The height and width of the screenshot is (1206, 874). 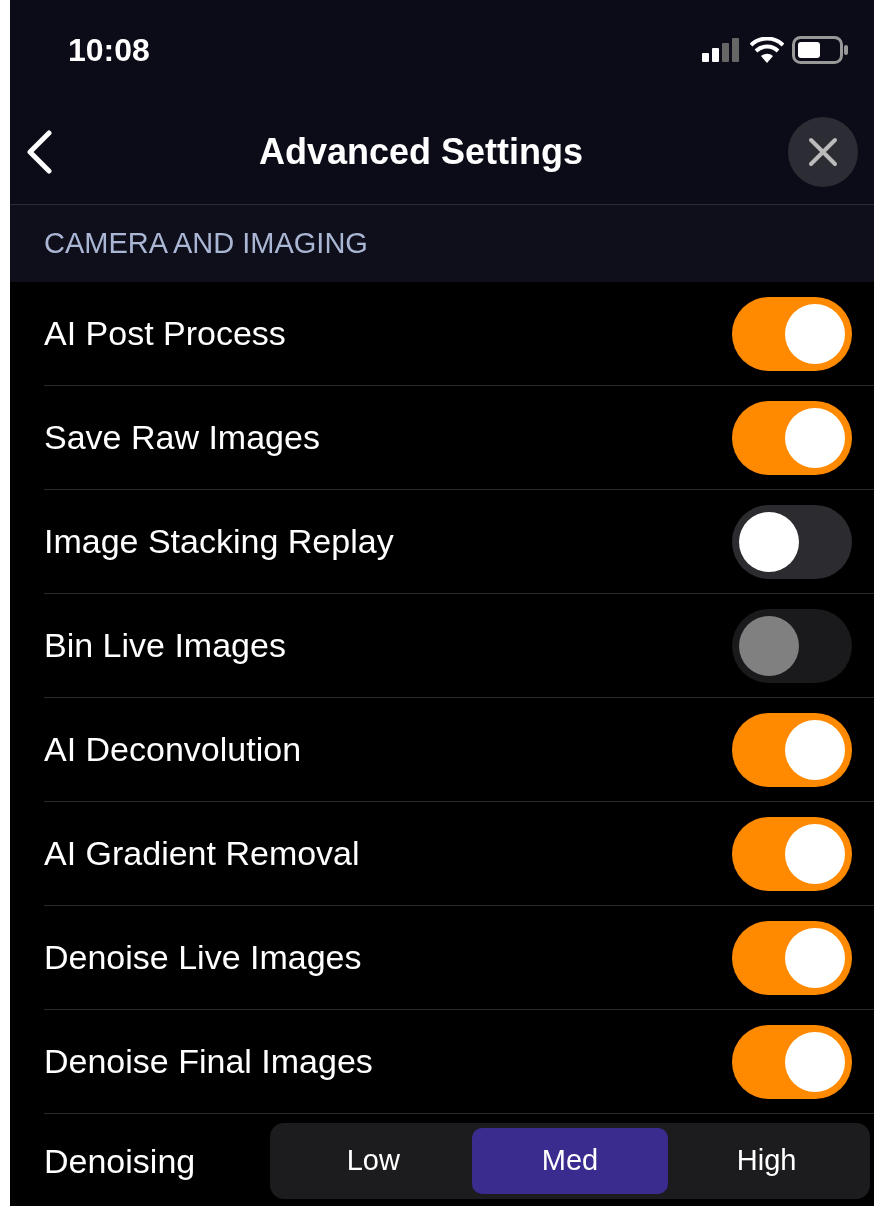 I want to click on wifi-icon, so click(x=767, y=50).